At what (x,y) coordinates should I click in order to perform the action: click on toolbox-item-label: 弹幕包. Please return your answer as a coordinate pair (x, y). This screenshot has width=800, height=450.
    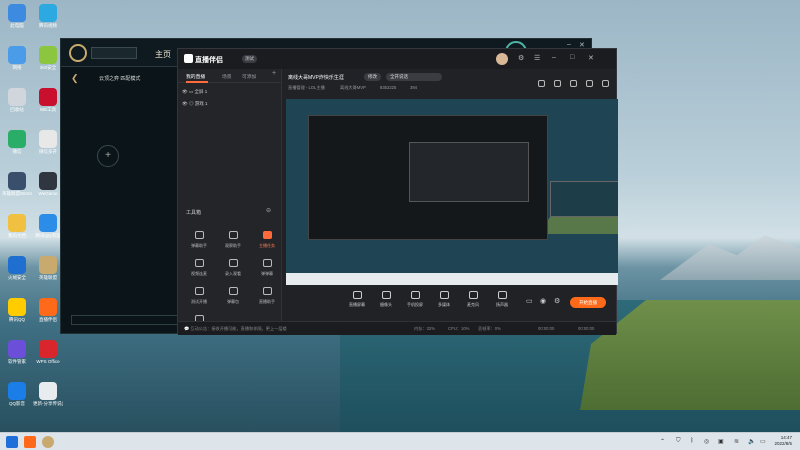
    Looking at the image, I should click on (233, 301).